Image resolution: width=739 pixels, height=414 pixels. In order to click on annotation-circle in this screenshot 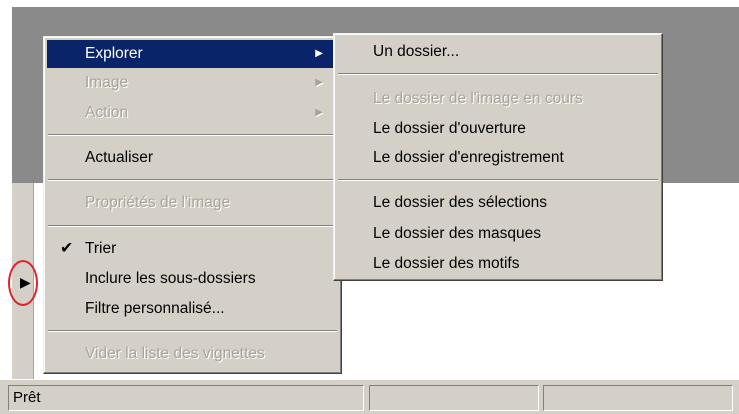, I will do `click(23, 283)`.